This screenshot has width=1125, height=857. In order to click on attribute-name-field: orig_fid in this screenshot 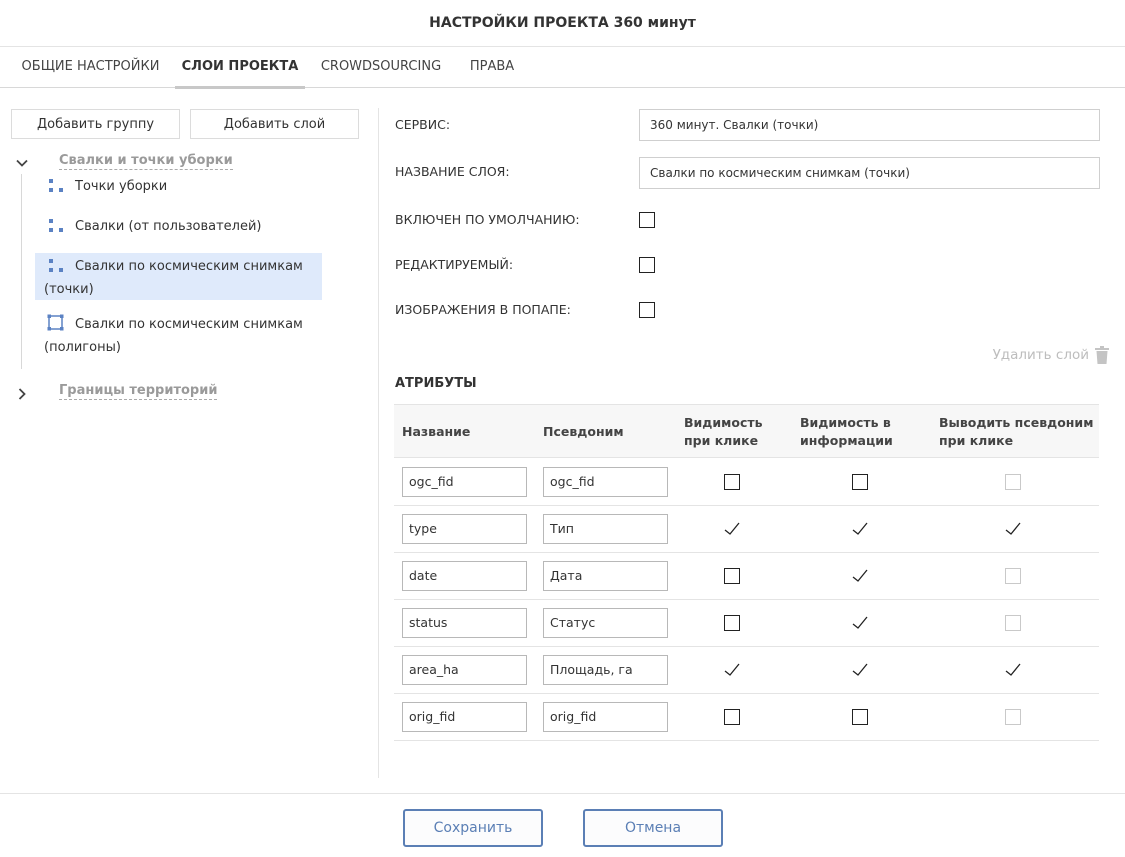, I will do `click(464, 717)`.